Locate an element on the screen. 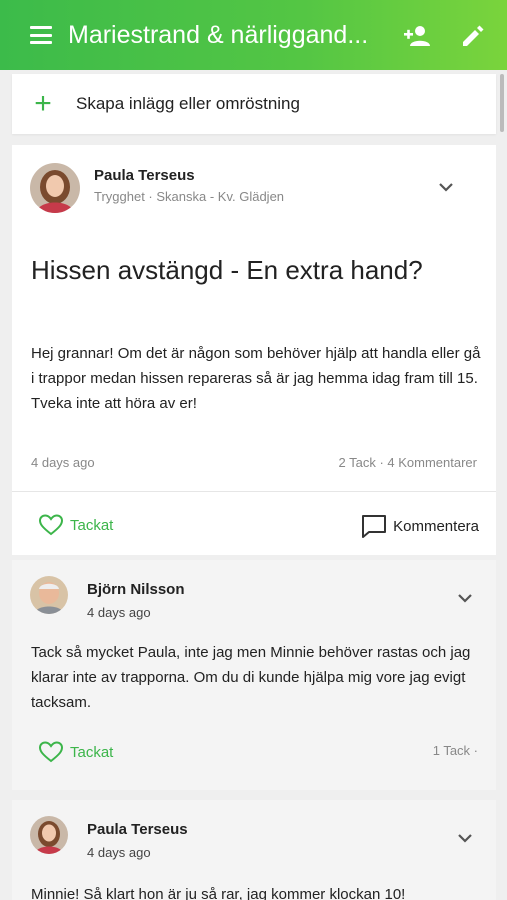  create-post-button: + Skapa inlägg eller omröstning is located at coordinates (254, 104).